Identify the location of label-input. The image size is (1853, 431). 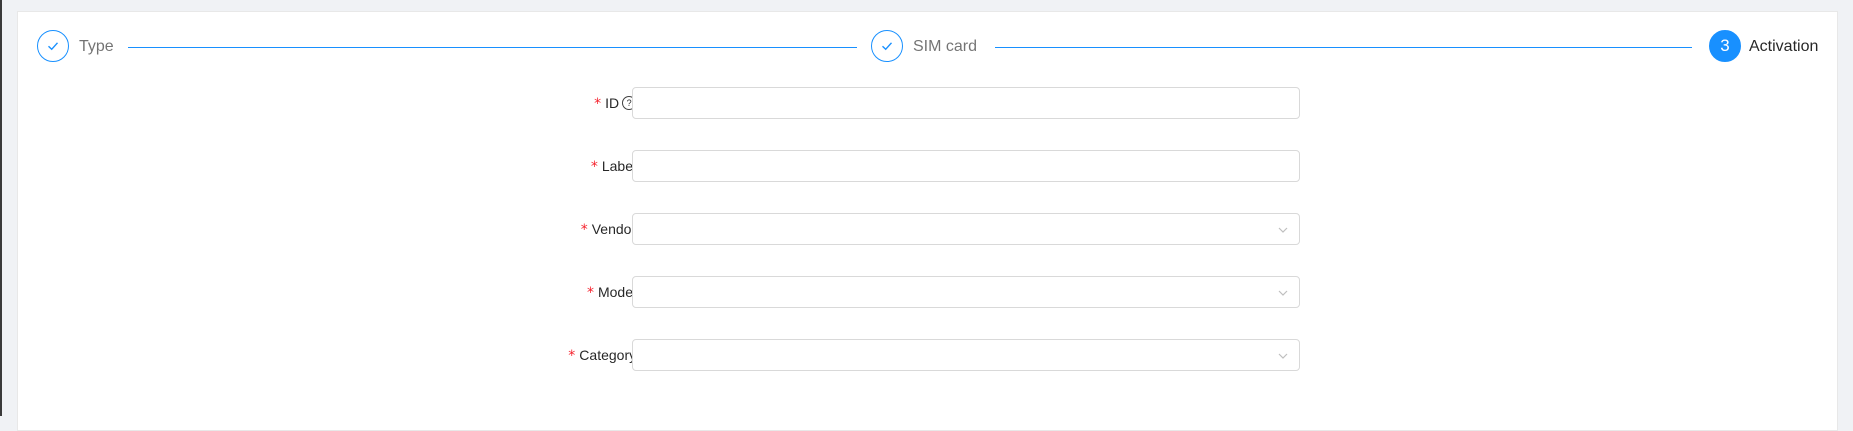
(966, 166).